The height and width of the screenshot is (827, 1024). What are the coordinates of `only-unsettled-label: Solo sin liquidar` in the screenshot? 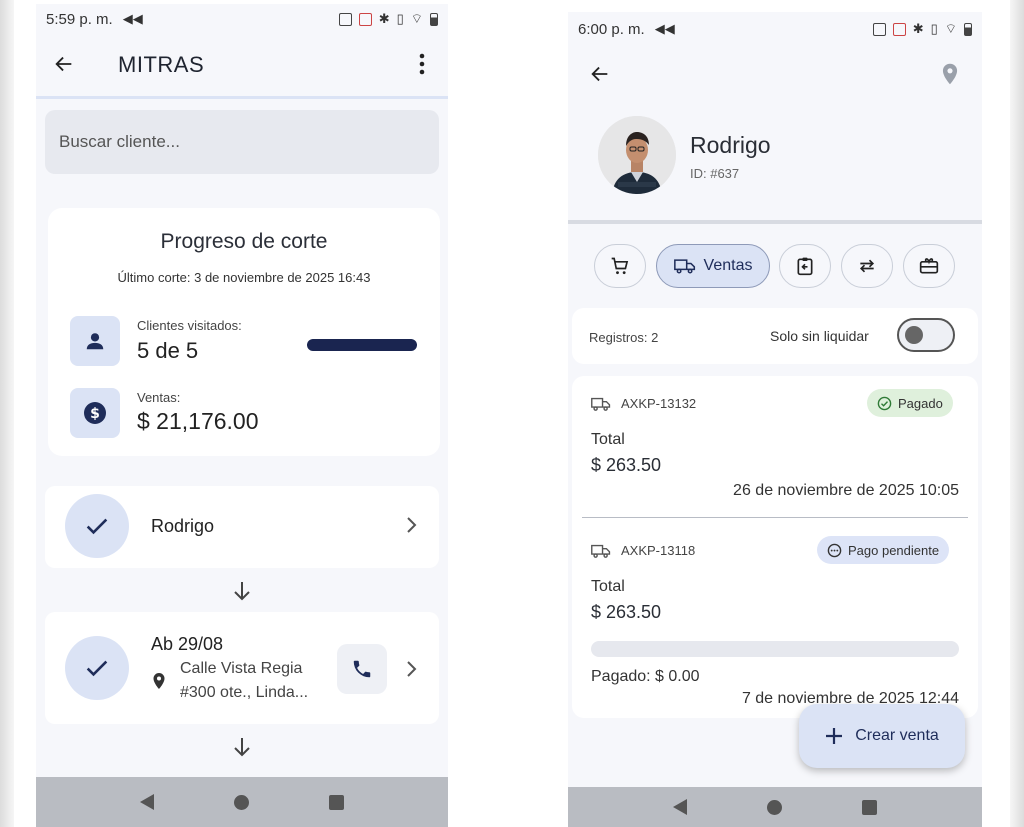 It's located at (819, 336).